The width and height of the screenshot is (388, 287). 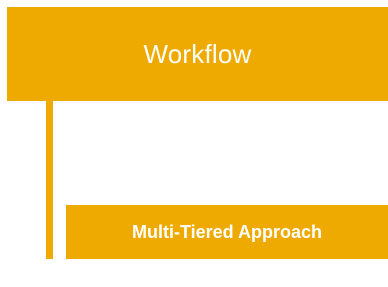 I want to click on step-label: Multi-Tiered Approach, so click(x=226, y=231).